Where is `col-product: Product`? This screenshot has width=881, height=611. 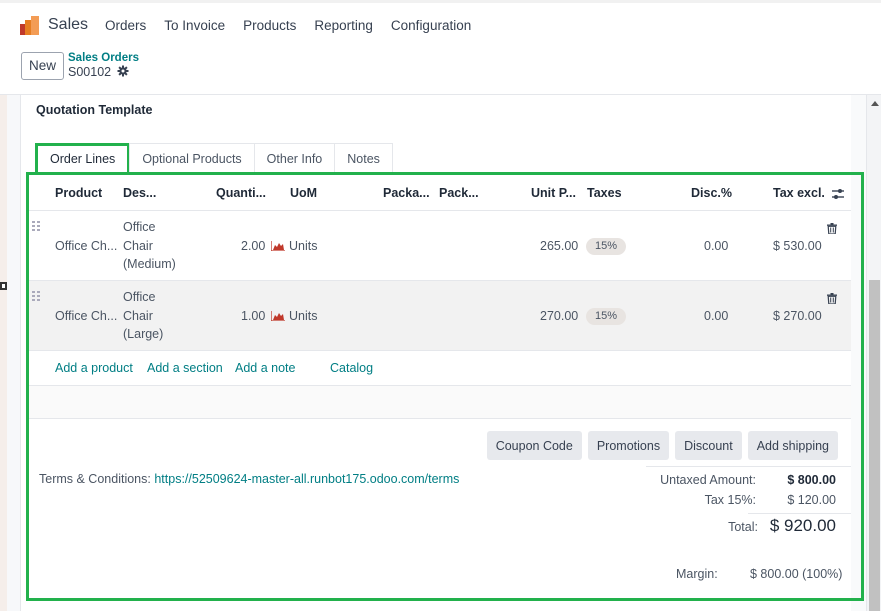
col-product: Product is located at coordinates (78, 193).